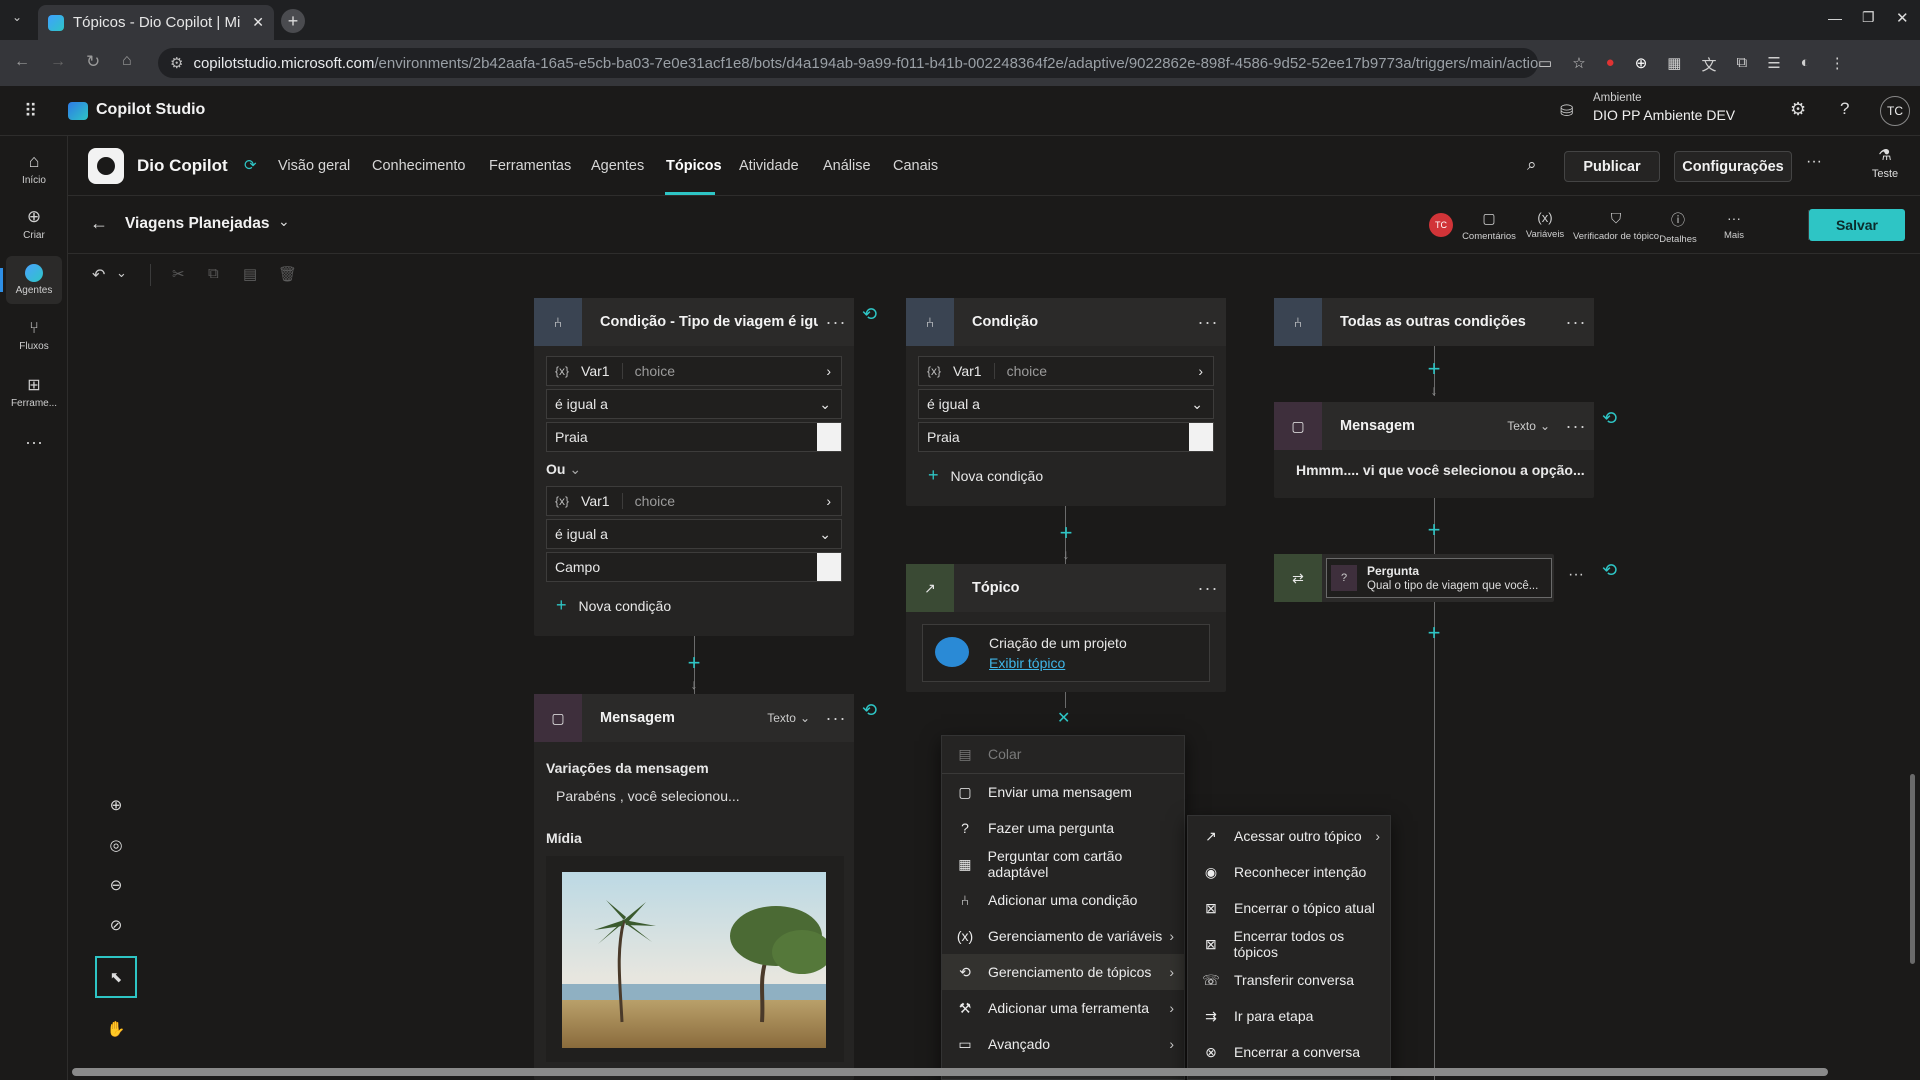 Image resolution: width=1920 pixels, height=1080 pixels. Describe the element at coordinates (950, 1072) in the screenshot. I see `horizontal-scrollbar` at that location.